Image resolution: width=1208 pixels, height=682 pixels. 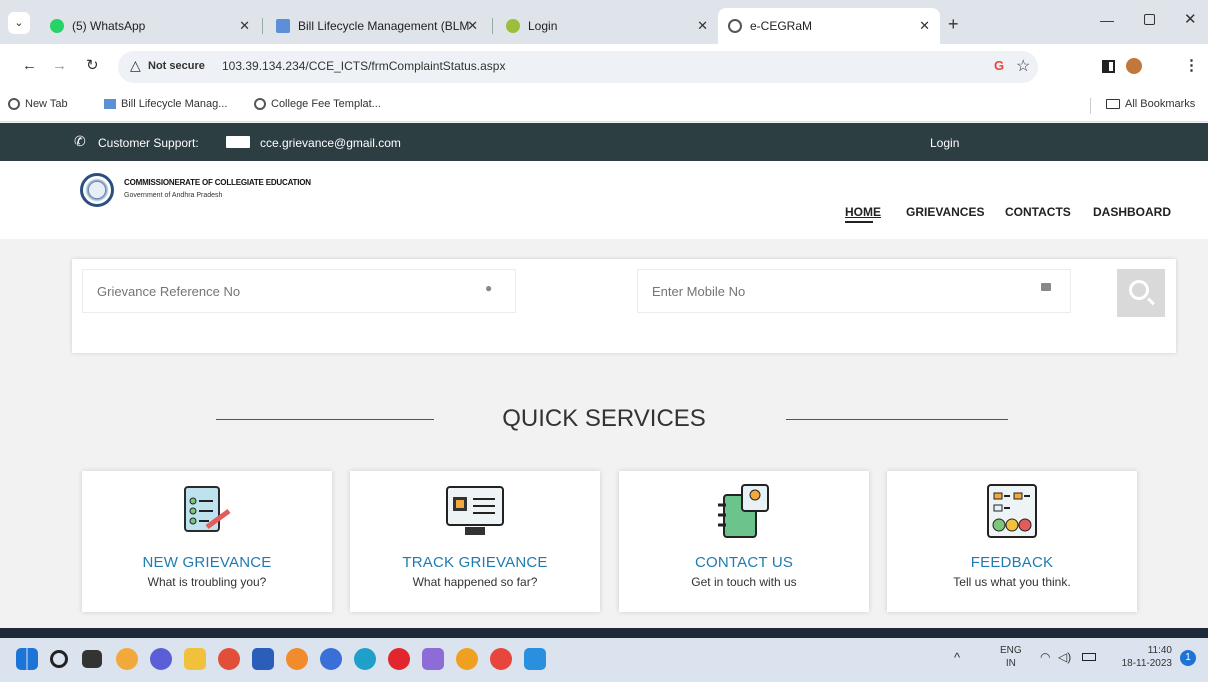 What do you see at coordinates (1141, 293) in the screenshot?
I see `search-button` at bounding box center [1141, 293].